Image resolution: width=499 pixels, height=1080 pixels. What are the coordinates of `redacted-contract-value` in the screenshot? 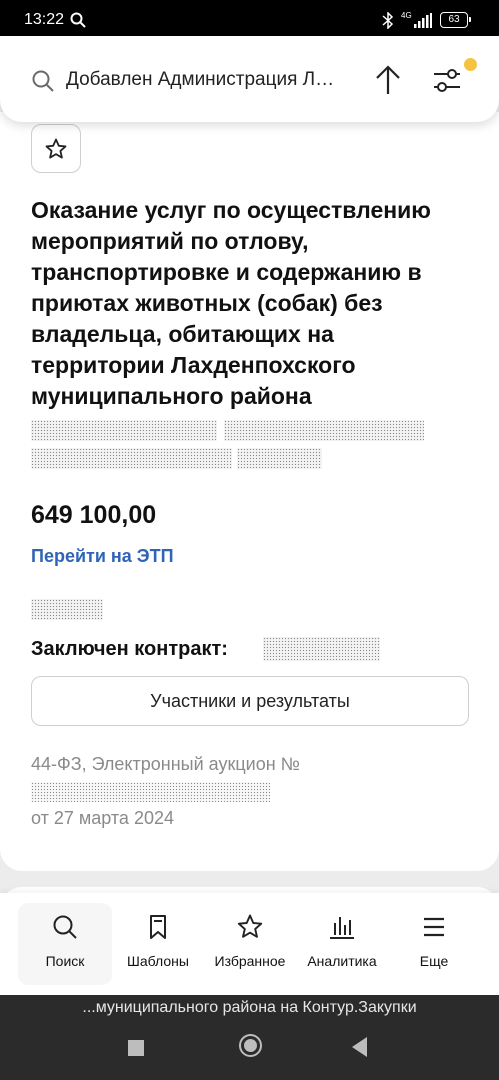 It's located at (321, 649).